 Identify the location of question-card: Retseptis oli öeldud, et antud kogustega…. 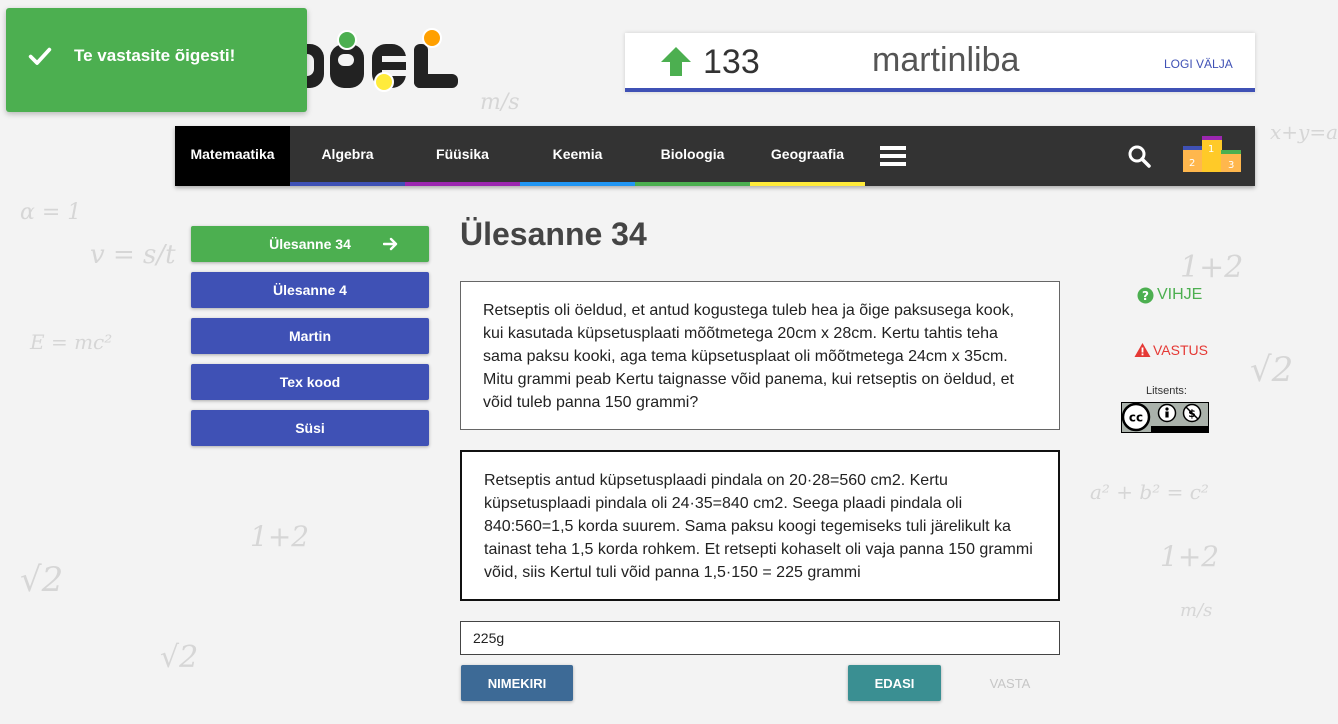
(760, 355).